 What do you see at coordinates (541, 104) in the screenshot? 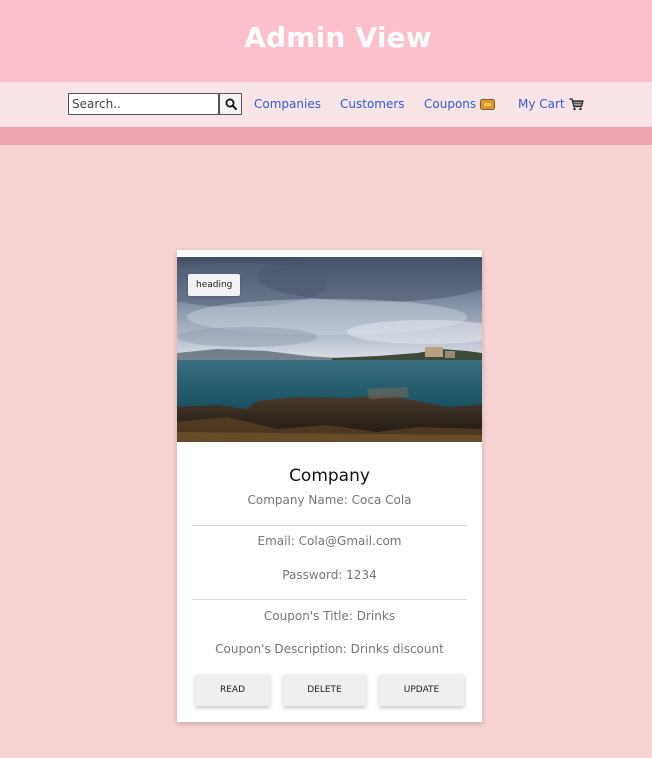
I see `nav-link-label: My Cart` at bounding box center [541, 104].